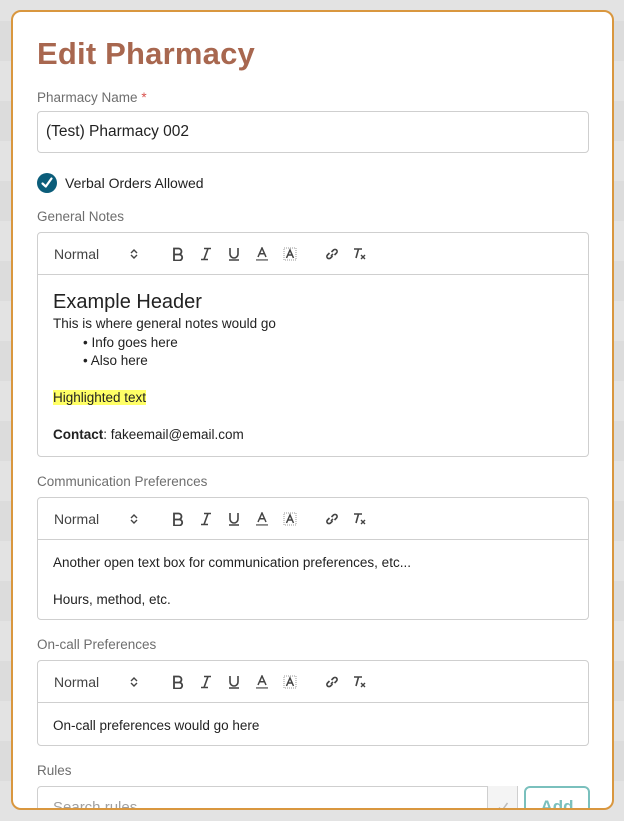 Image resolution: width=624 pixels, height=821 pixels. What do you see at coordinates (117, 131) in the screenshot?
I see `pharmacy-name-value: (Test) Pharmacy 002` at bounding box center [117, 131].